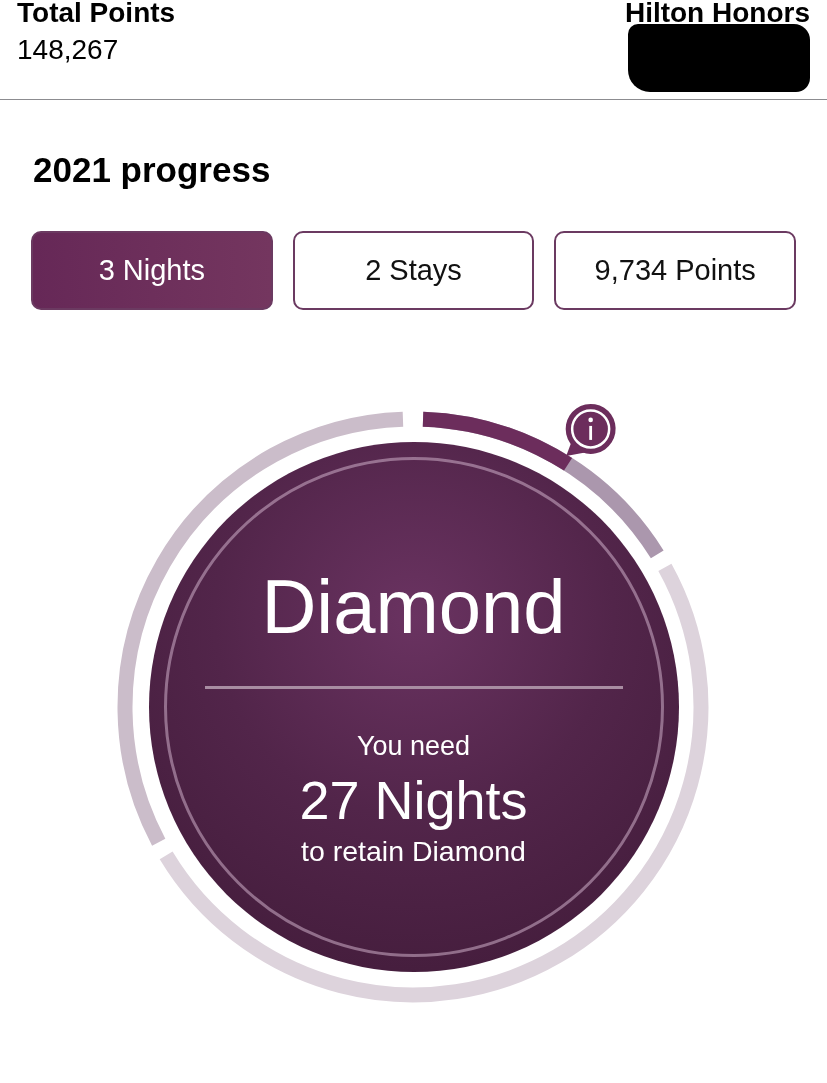  I want to click on total-points-value: 148,267, so click(68, 50).